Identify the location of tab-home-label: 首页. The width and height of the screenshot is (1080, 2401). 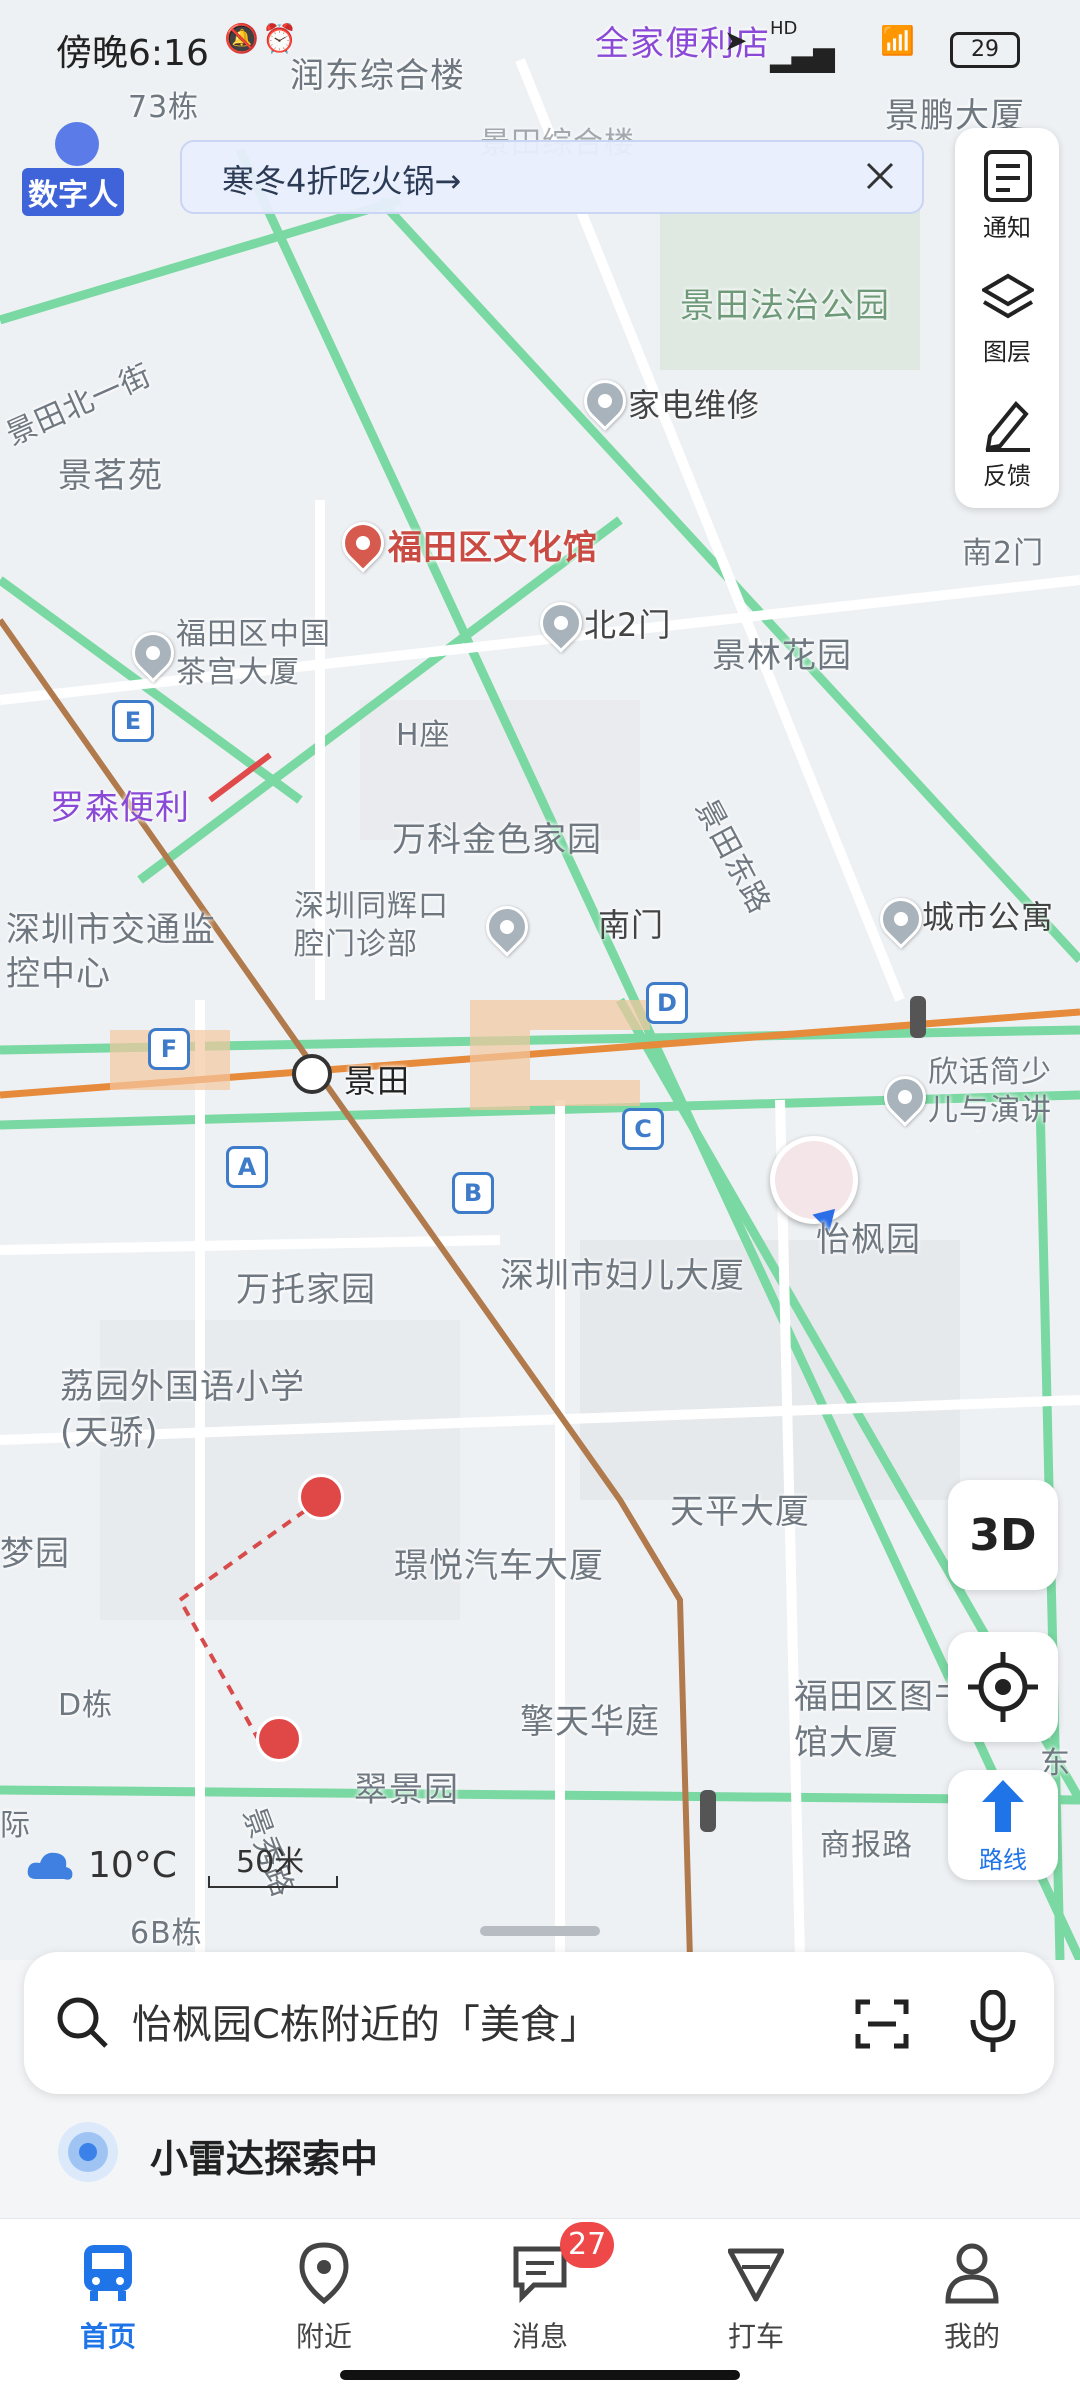
(107, 2336).